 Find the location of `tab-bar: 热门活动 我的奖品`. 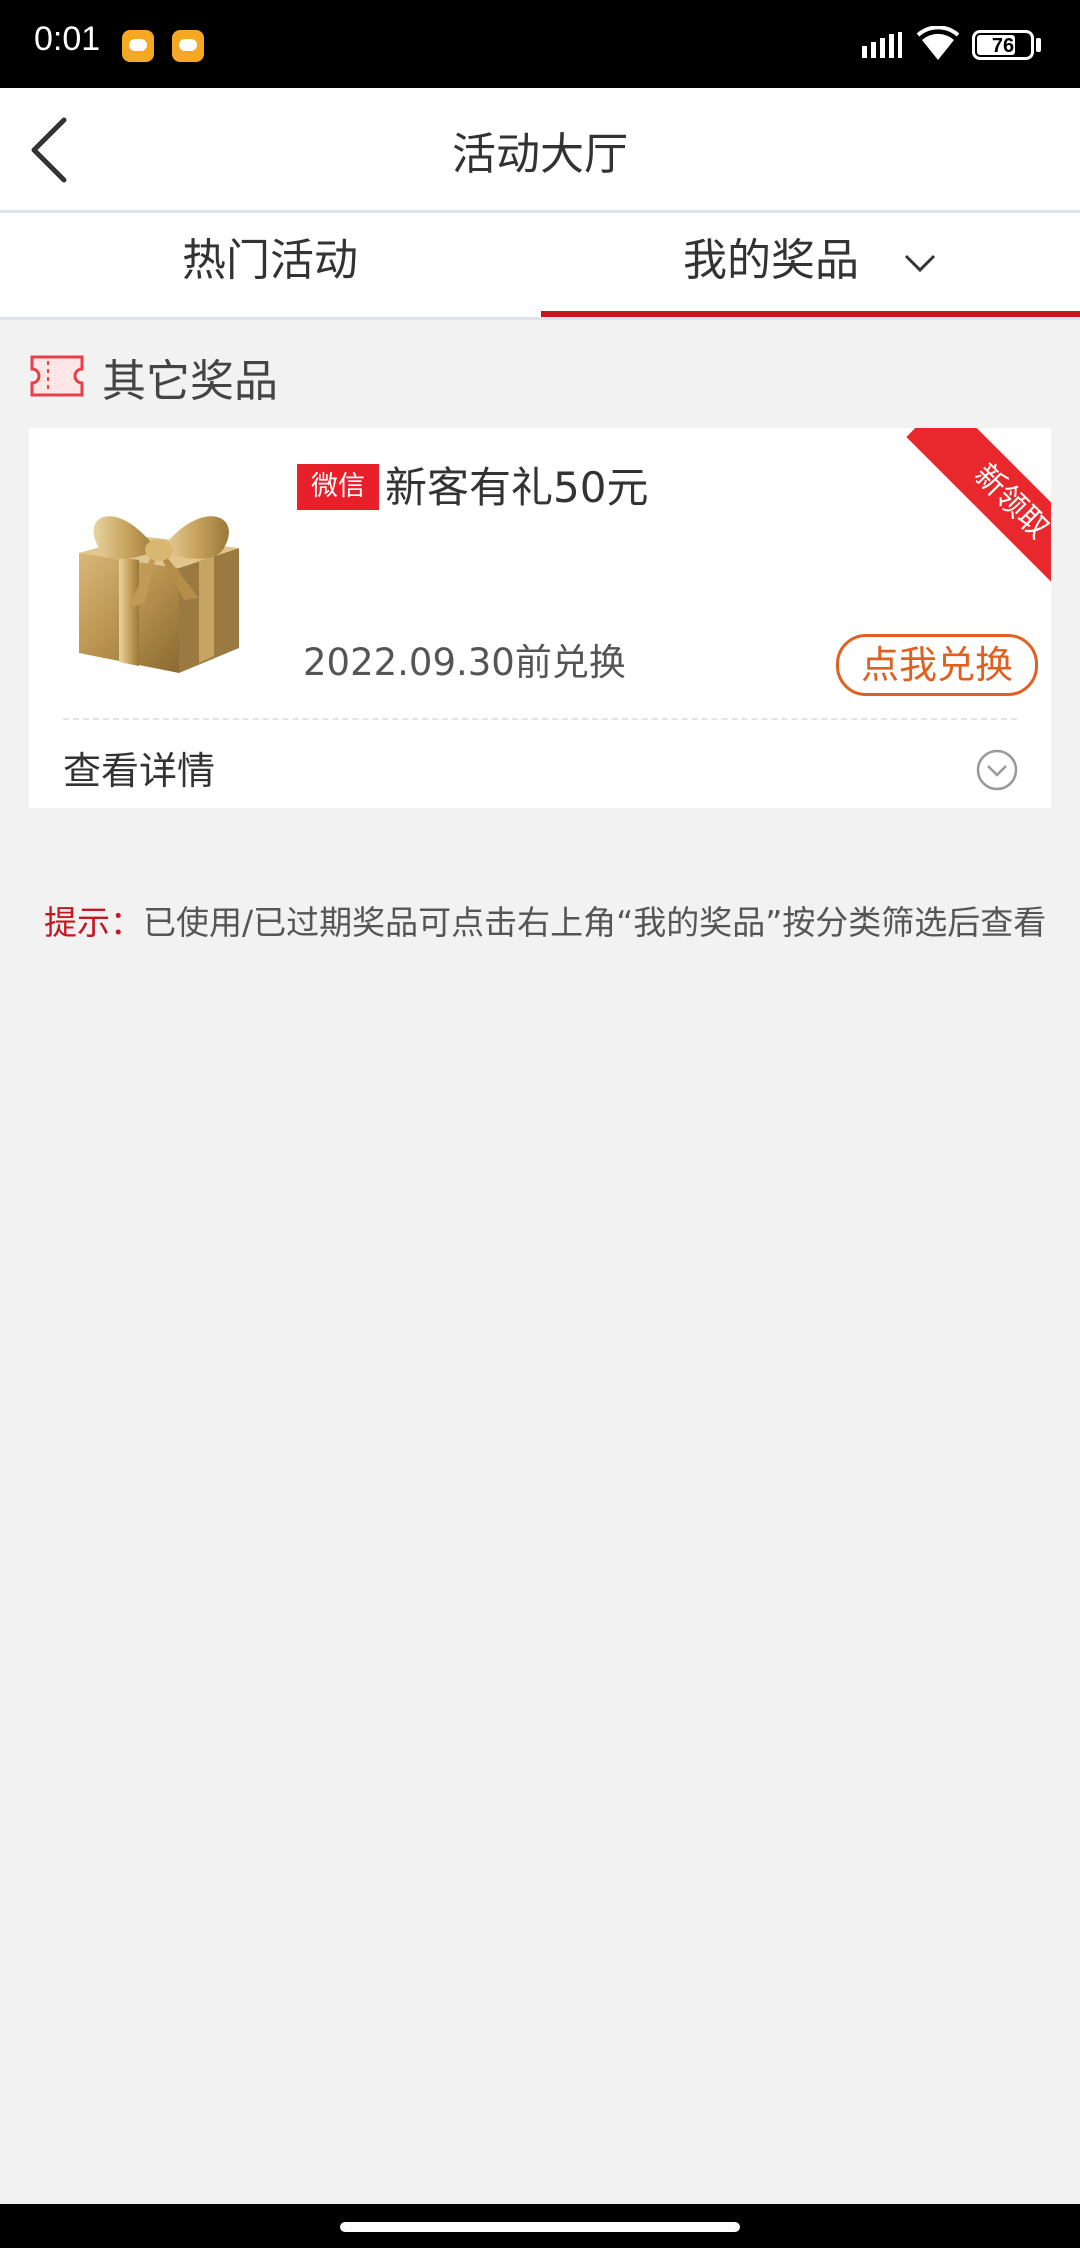

tab-bar: 热门活动 我的奖品 is located at coordinates (540, 266).